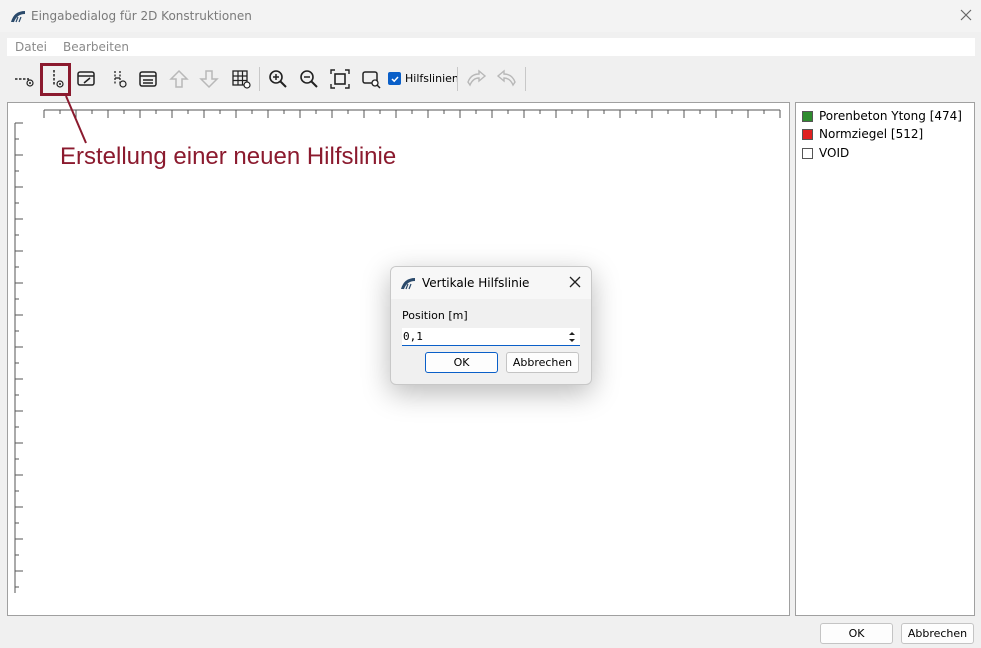 This screenshot has width=981, height=648. What do you see at coordinates (937, 633) in the screenshot?
I see `cancel-button: Abbrechen` at bounding box center [937, 633].